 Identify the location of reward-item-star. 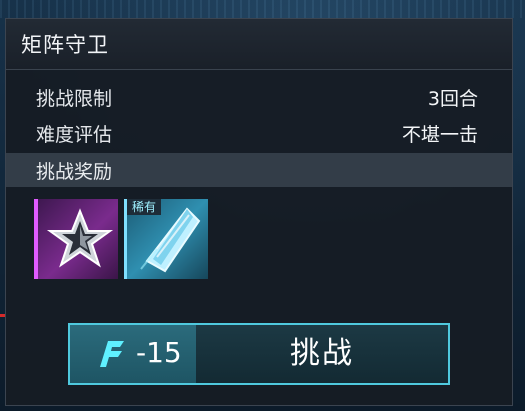
(76, 239).